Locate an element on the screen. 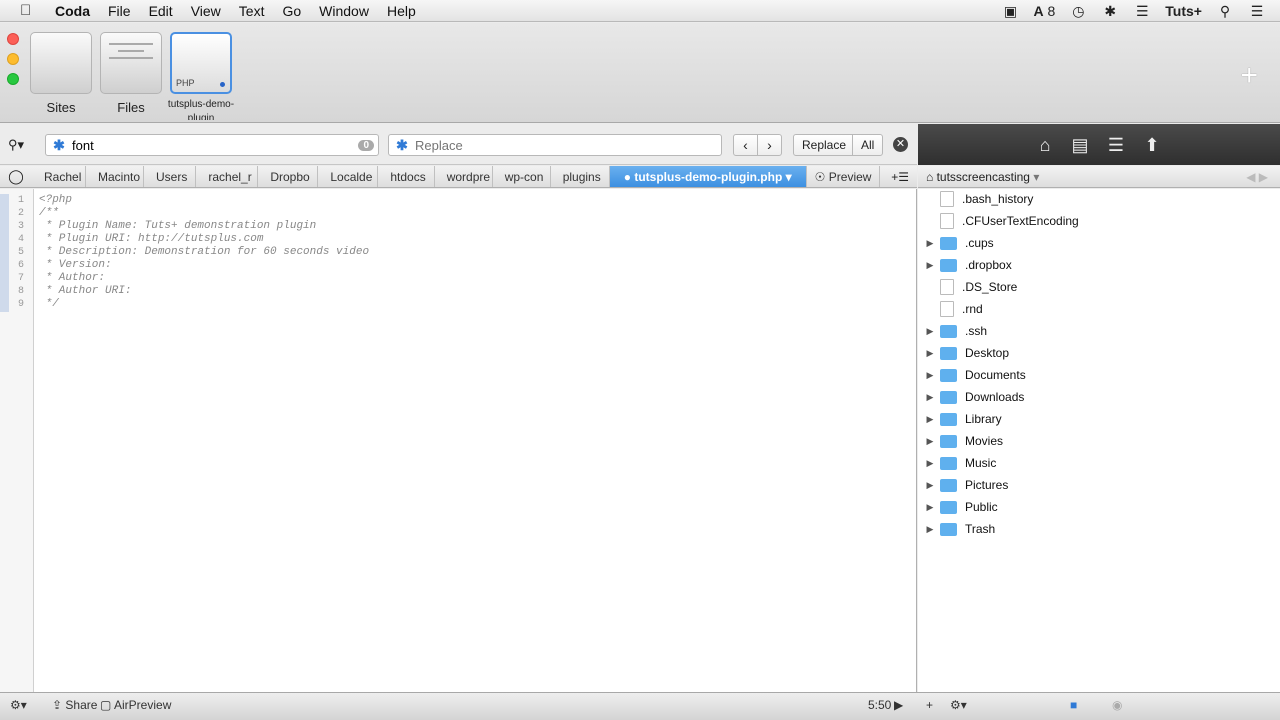  add-tab-button: + is located at coordinates (1249, 76).